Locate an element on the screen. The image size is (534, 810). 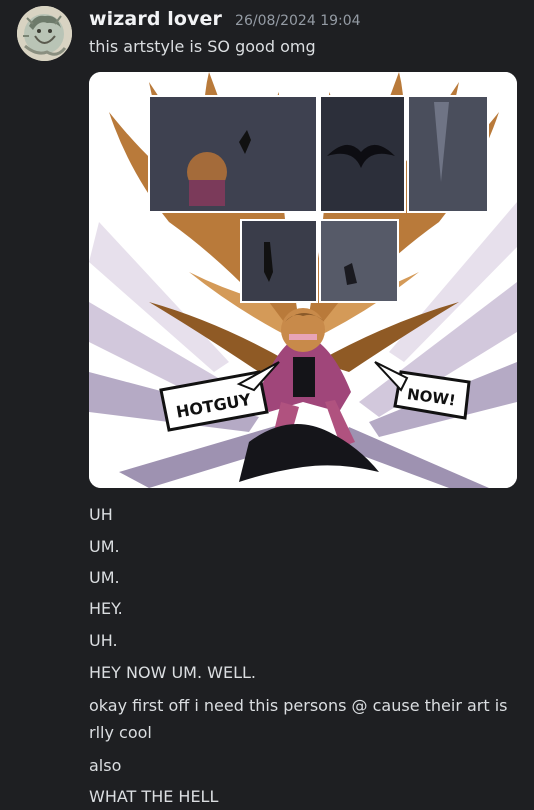
message-text: UH is located at coordinates (101, 514).